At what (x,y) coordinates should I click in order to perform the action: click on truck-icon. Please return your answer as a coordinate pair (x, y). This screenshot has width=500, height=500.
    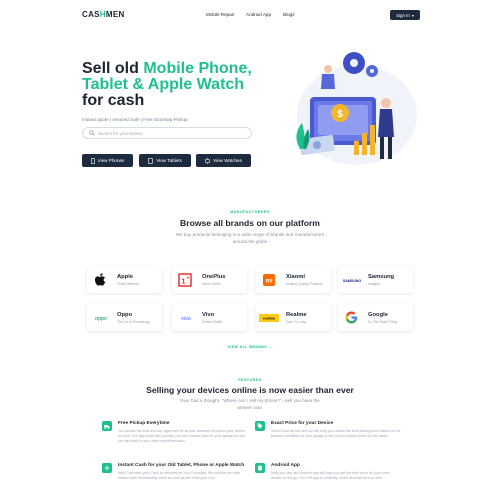
    Looking at the image, I should click on (107, 426).